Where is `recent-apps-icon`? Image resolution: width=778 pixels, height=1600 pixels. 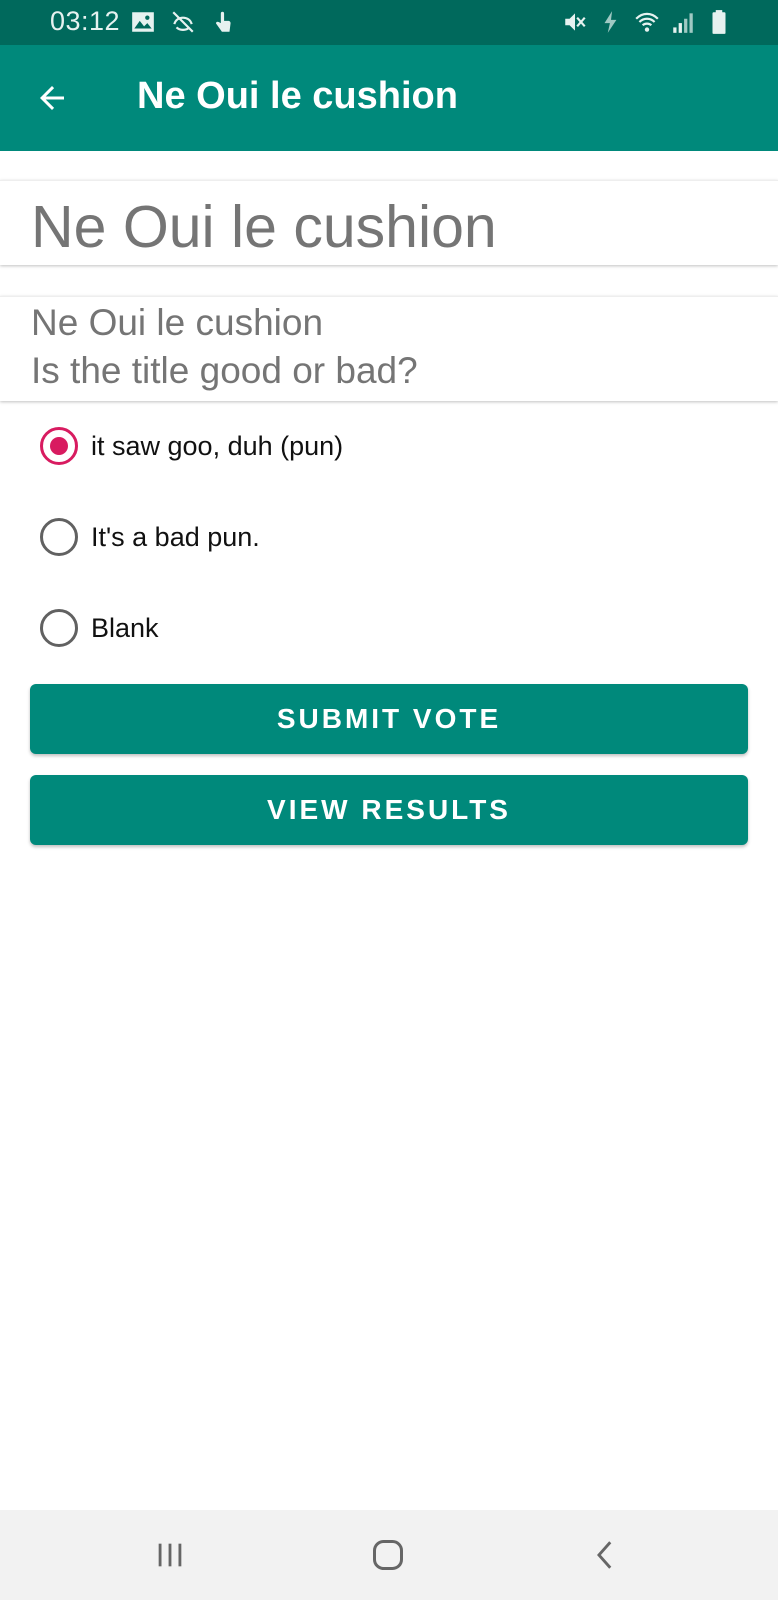
recent-apps-icon is located at coordinates (170, 1555).